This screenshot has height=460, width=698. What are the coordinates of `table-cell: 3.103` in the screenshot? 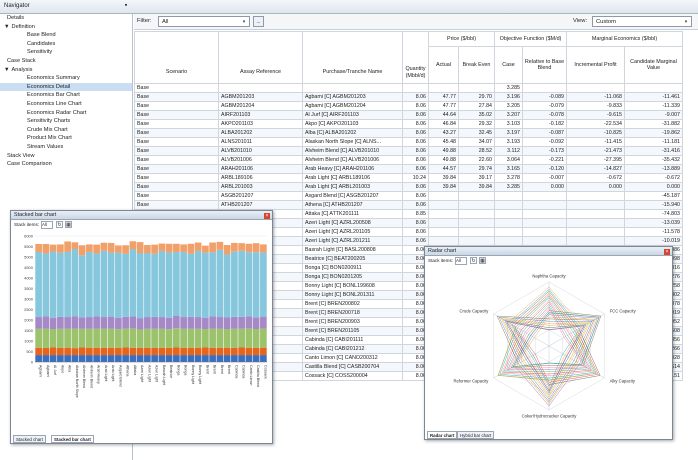 It's located at (508, 124).